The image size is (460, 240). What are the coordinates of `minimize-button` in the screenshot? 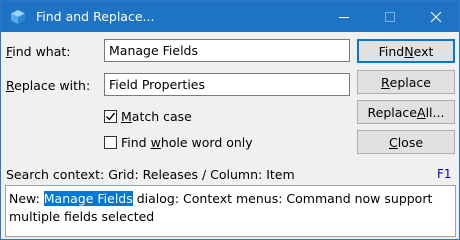 It's located at (344, 16).